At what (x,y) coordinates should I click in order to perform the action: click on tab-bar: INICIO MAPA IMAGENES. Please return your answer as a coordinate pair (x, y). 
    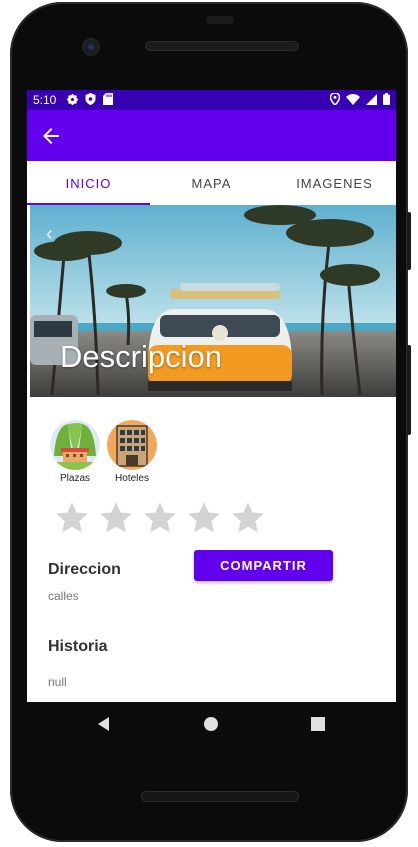
    Looking at the image, I should click on (211, 183).